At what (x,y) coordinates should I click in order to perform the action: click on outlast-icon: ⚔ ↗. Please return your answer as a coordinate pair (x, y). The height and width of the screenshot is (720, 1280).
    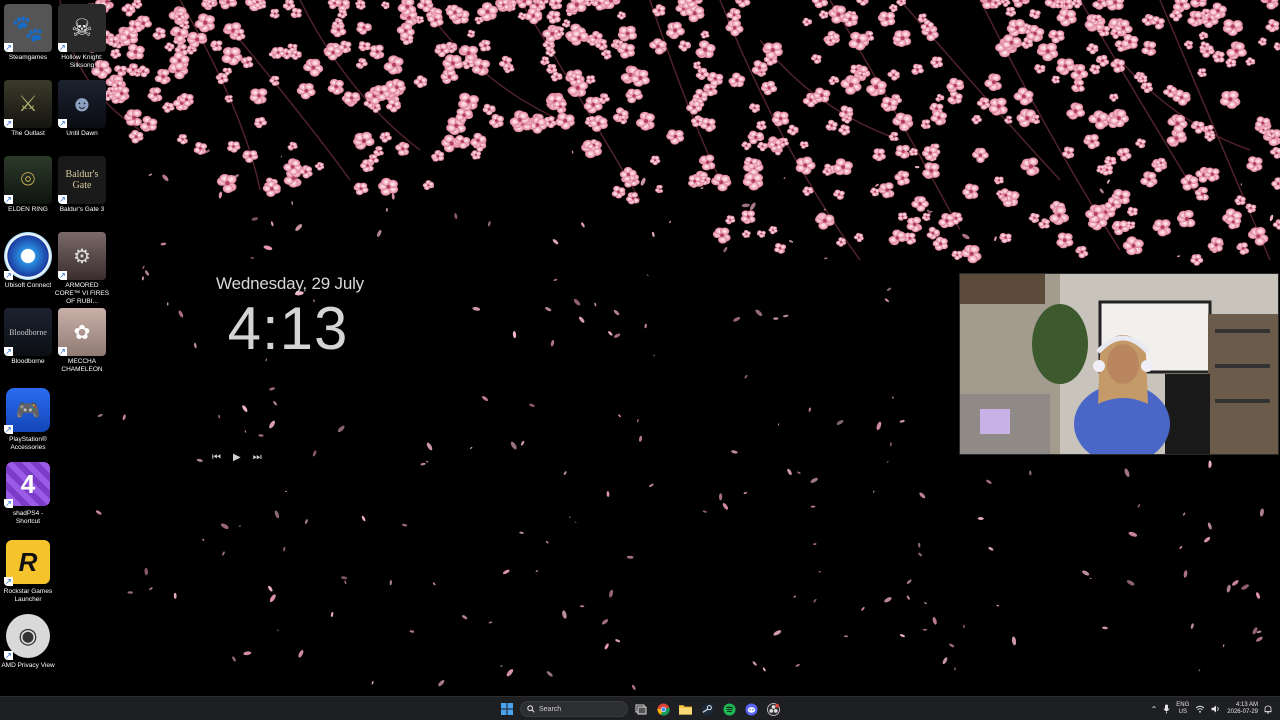
    Looking at the image, I should click on (28, 104).